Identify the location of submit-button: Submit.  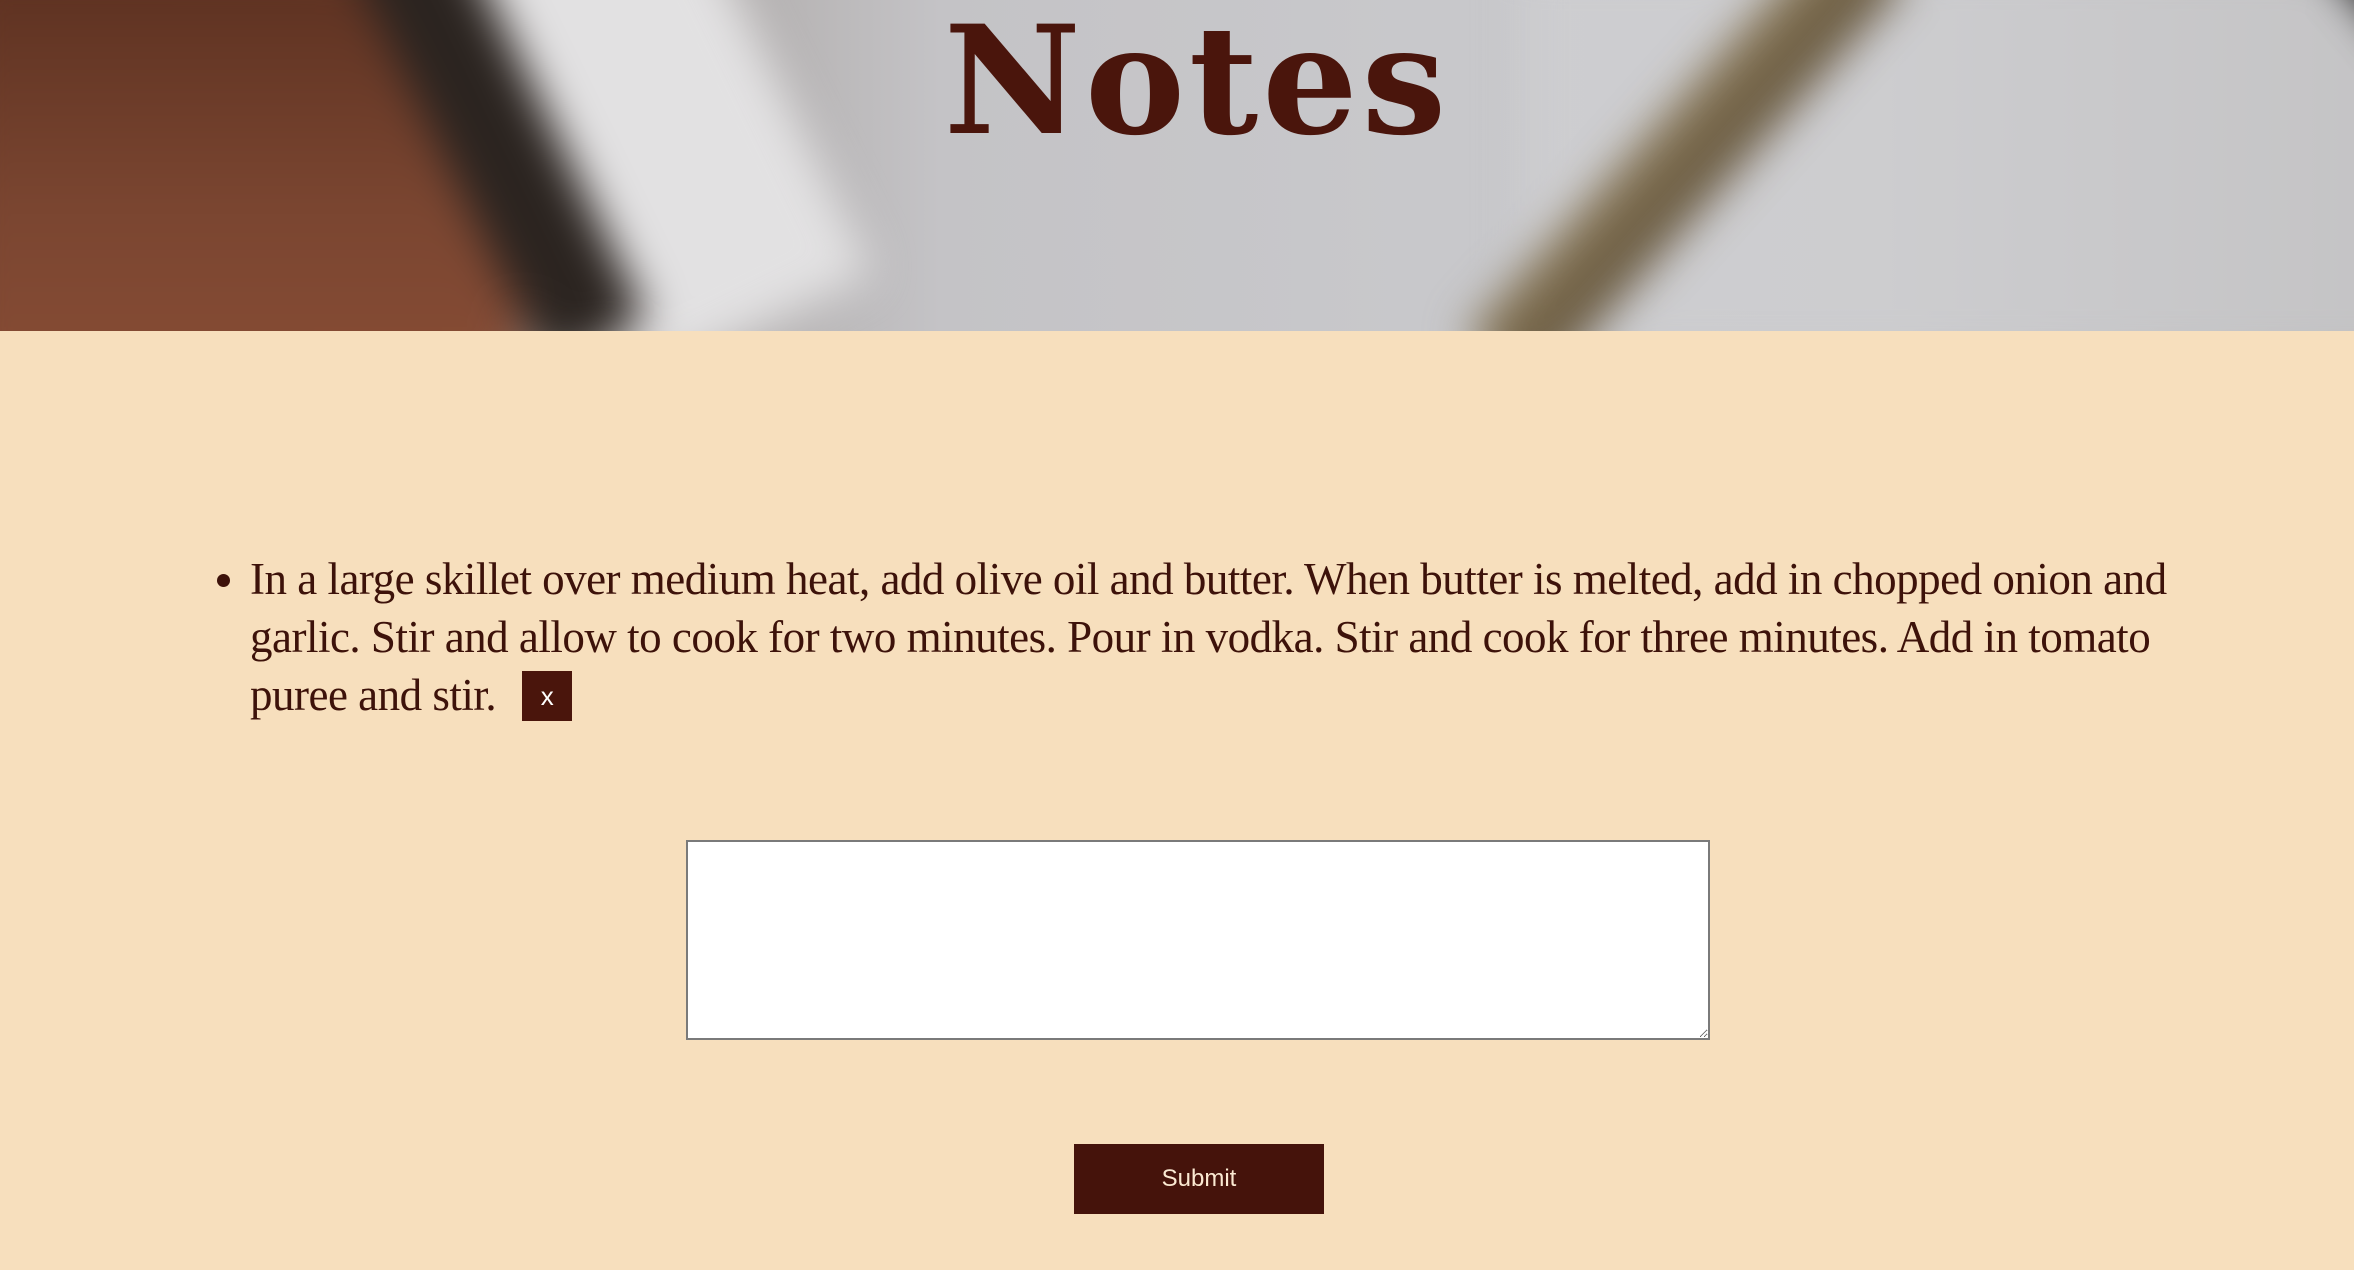
(1199, 1179).